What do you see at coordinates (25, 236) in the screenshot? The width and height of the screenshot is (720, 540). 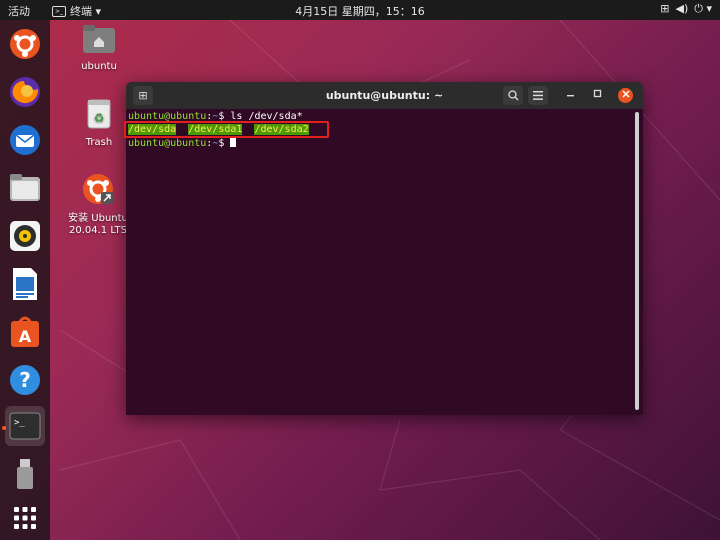 I see `rhythmbox-icon` at bounding box center [25, 236].